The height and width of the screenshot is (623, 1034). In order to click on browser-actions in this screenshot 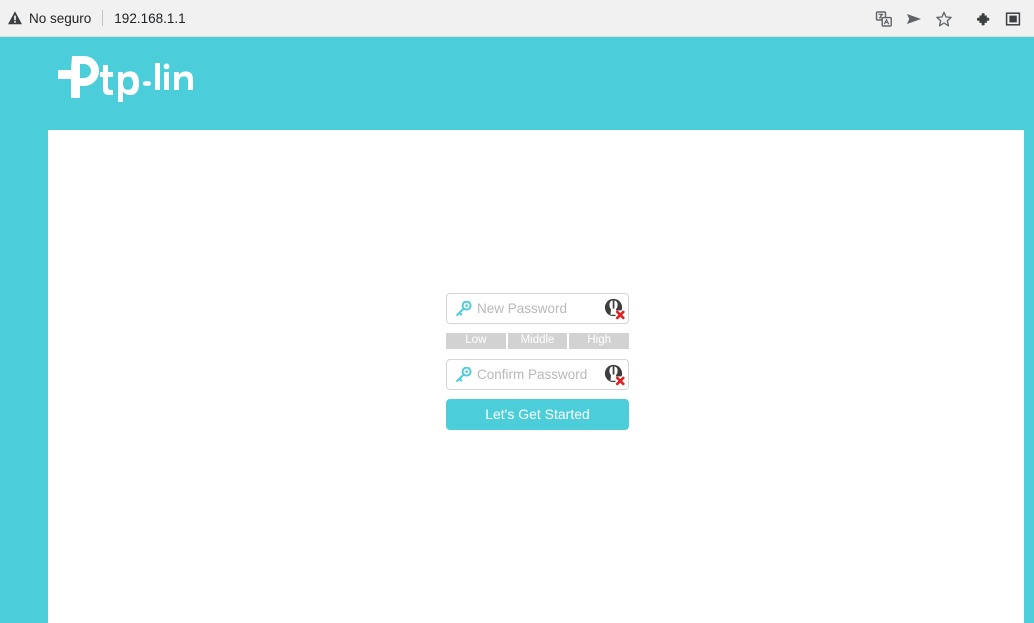, I will do `click(948, 18)`.